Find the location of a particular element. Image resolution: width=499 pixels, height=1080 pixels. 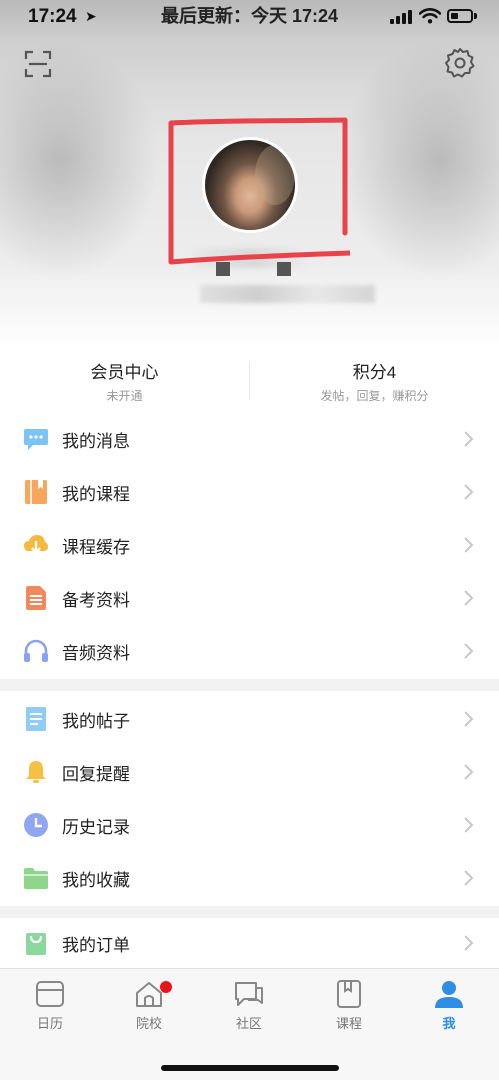

menu-item-label: 我的课程 is located at coordinates (96, 494).